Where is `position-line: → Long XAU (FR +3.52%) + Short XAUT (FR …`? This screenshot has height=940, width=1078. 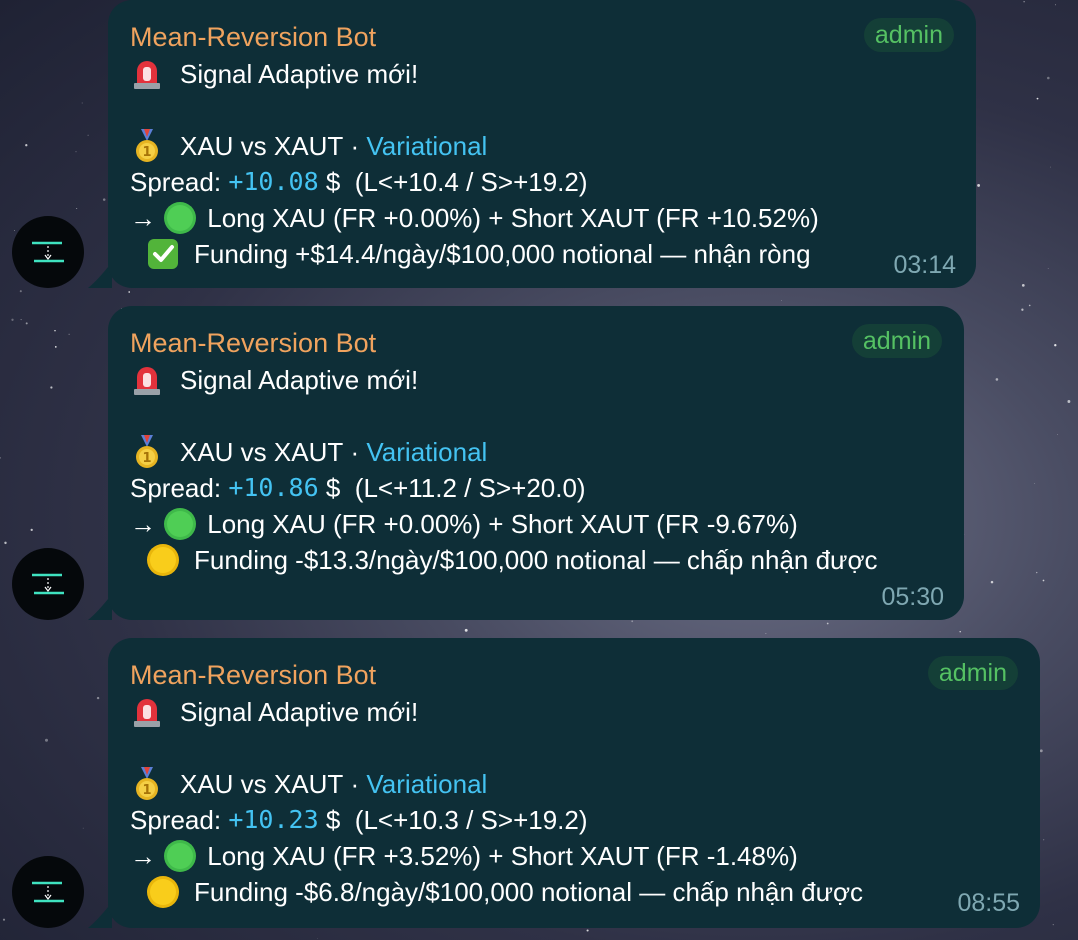 position-line: → Long XAU (FR +3.52%) + Short XAUT (FR … is located at coordinates (464, 856).